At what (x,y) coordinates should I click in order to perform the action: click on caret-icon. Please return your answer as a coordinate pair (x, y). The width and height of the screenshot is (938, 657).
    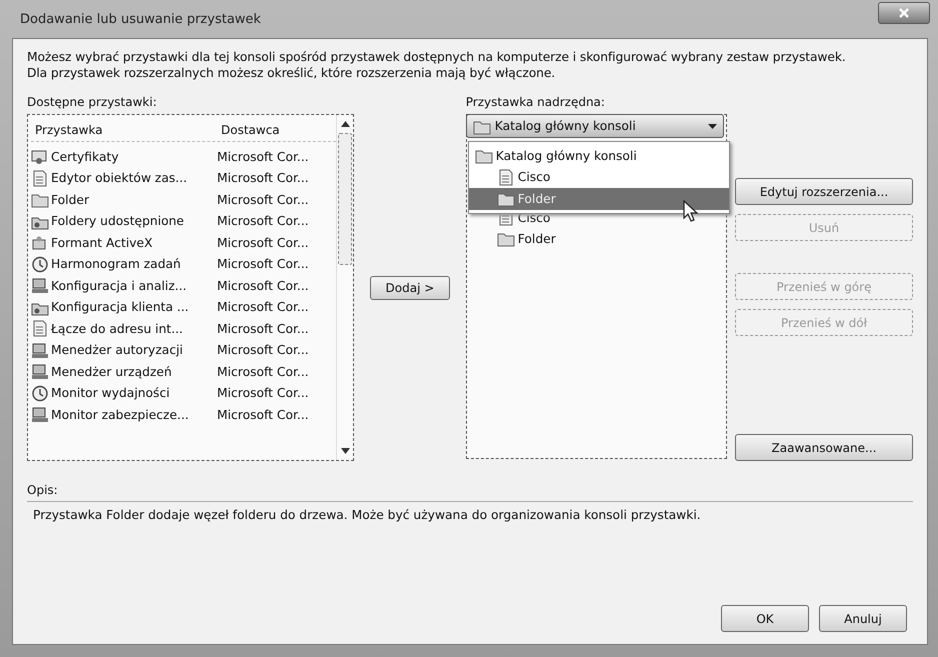
    Looking at the image, I should click on (712, 126).